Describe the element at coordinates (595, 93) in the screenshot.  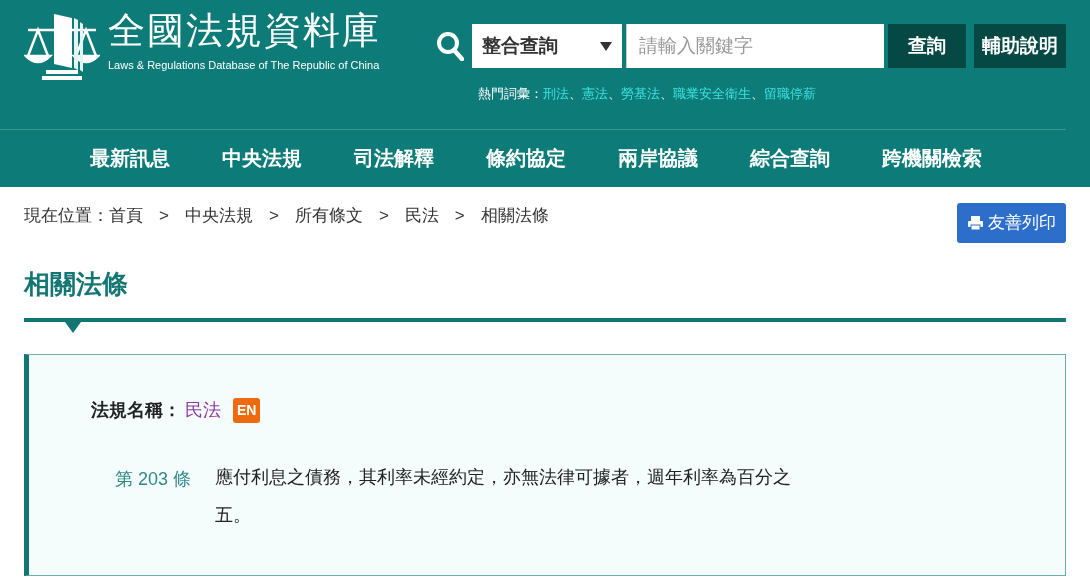
I see `hot-term-link: 憲法` at that location.